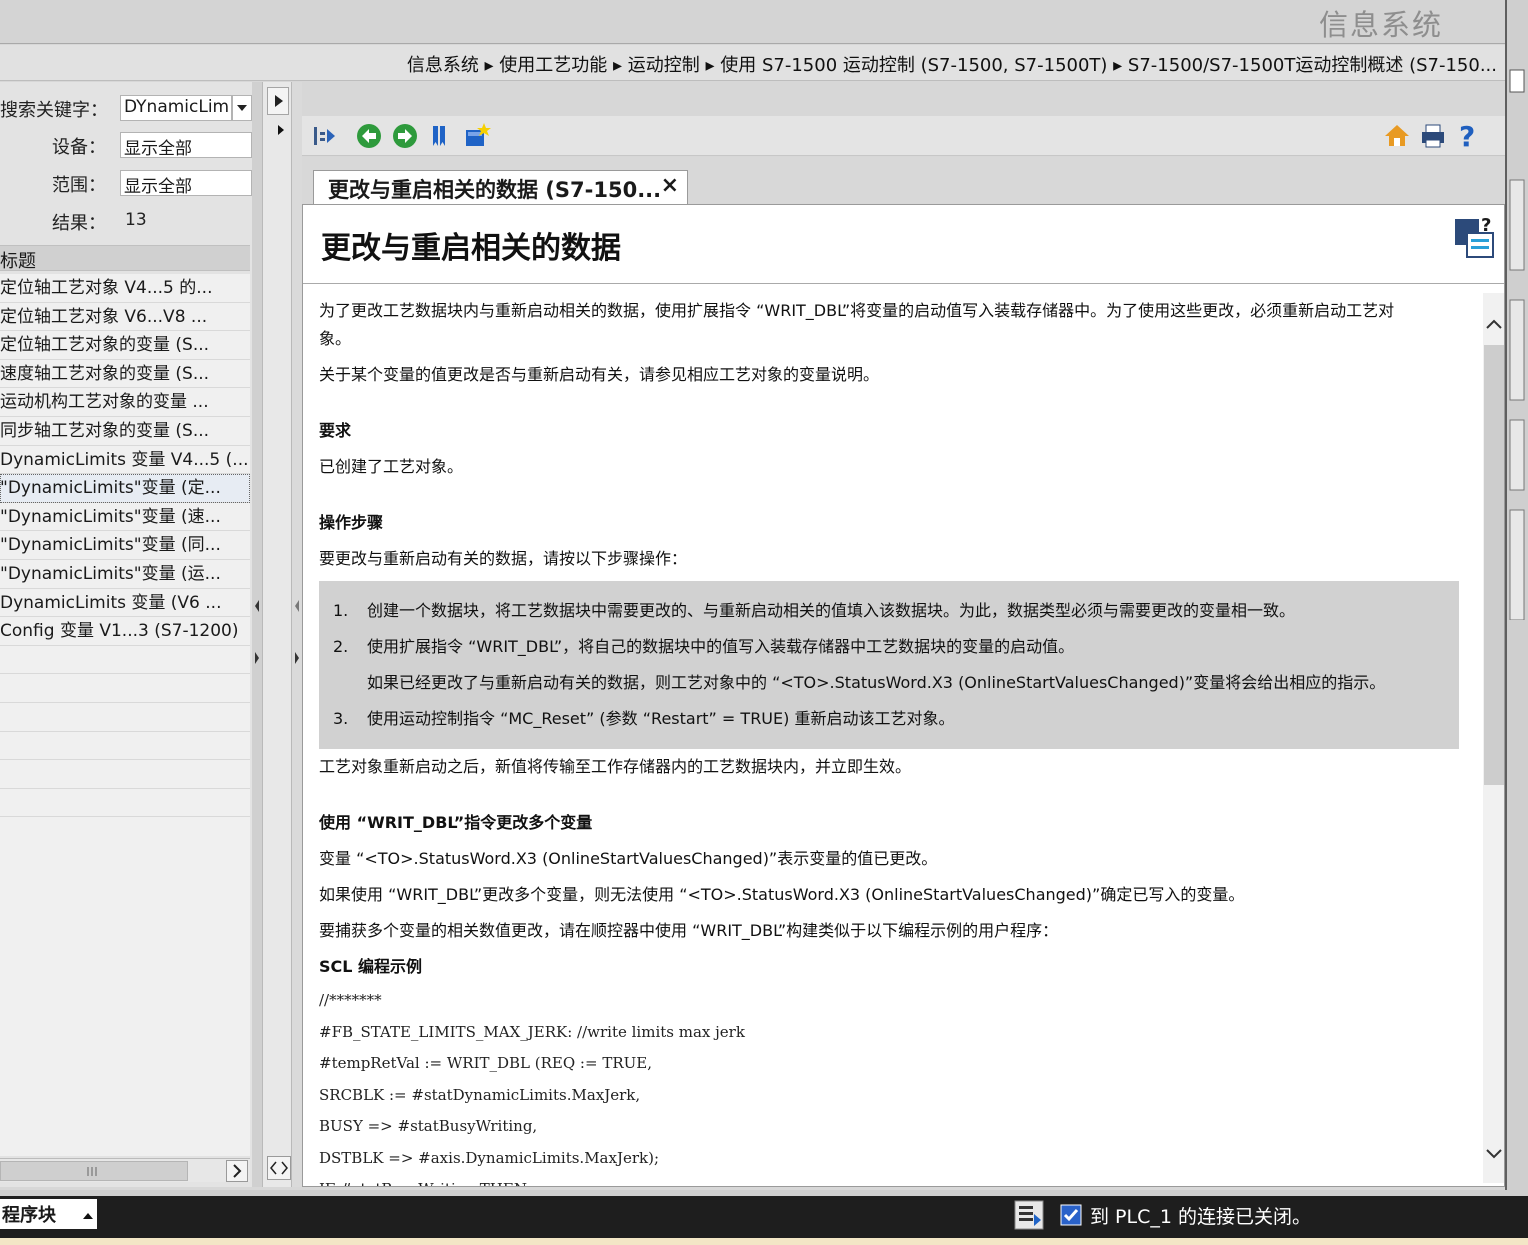 This screenshot has height=1245, width=1528. I want to click on section-heading: 要求, so click(335, 430).